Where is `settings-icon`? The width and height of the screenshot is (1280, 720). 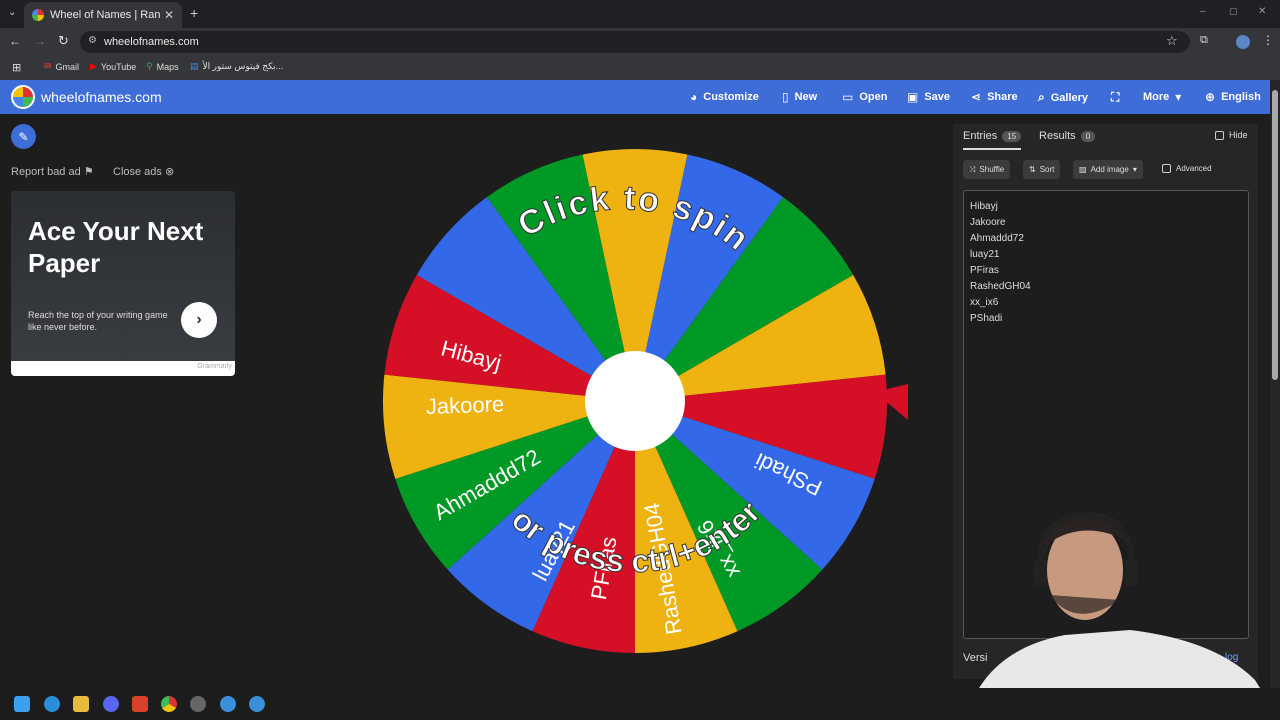
settings-icon is located at coordinates (198, 704).